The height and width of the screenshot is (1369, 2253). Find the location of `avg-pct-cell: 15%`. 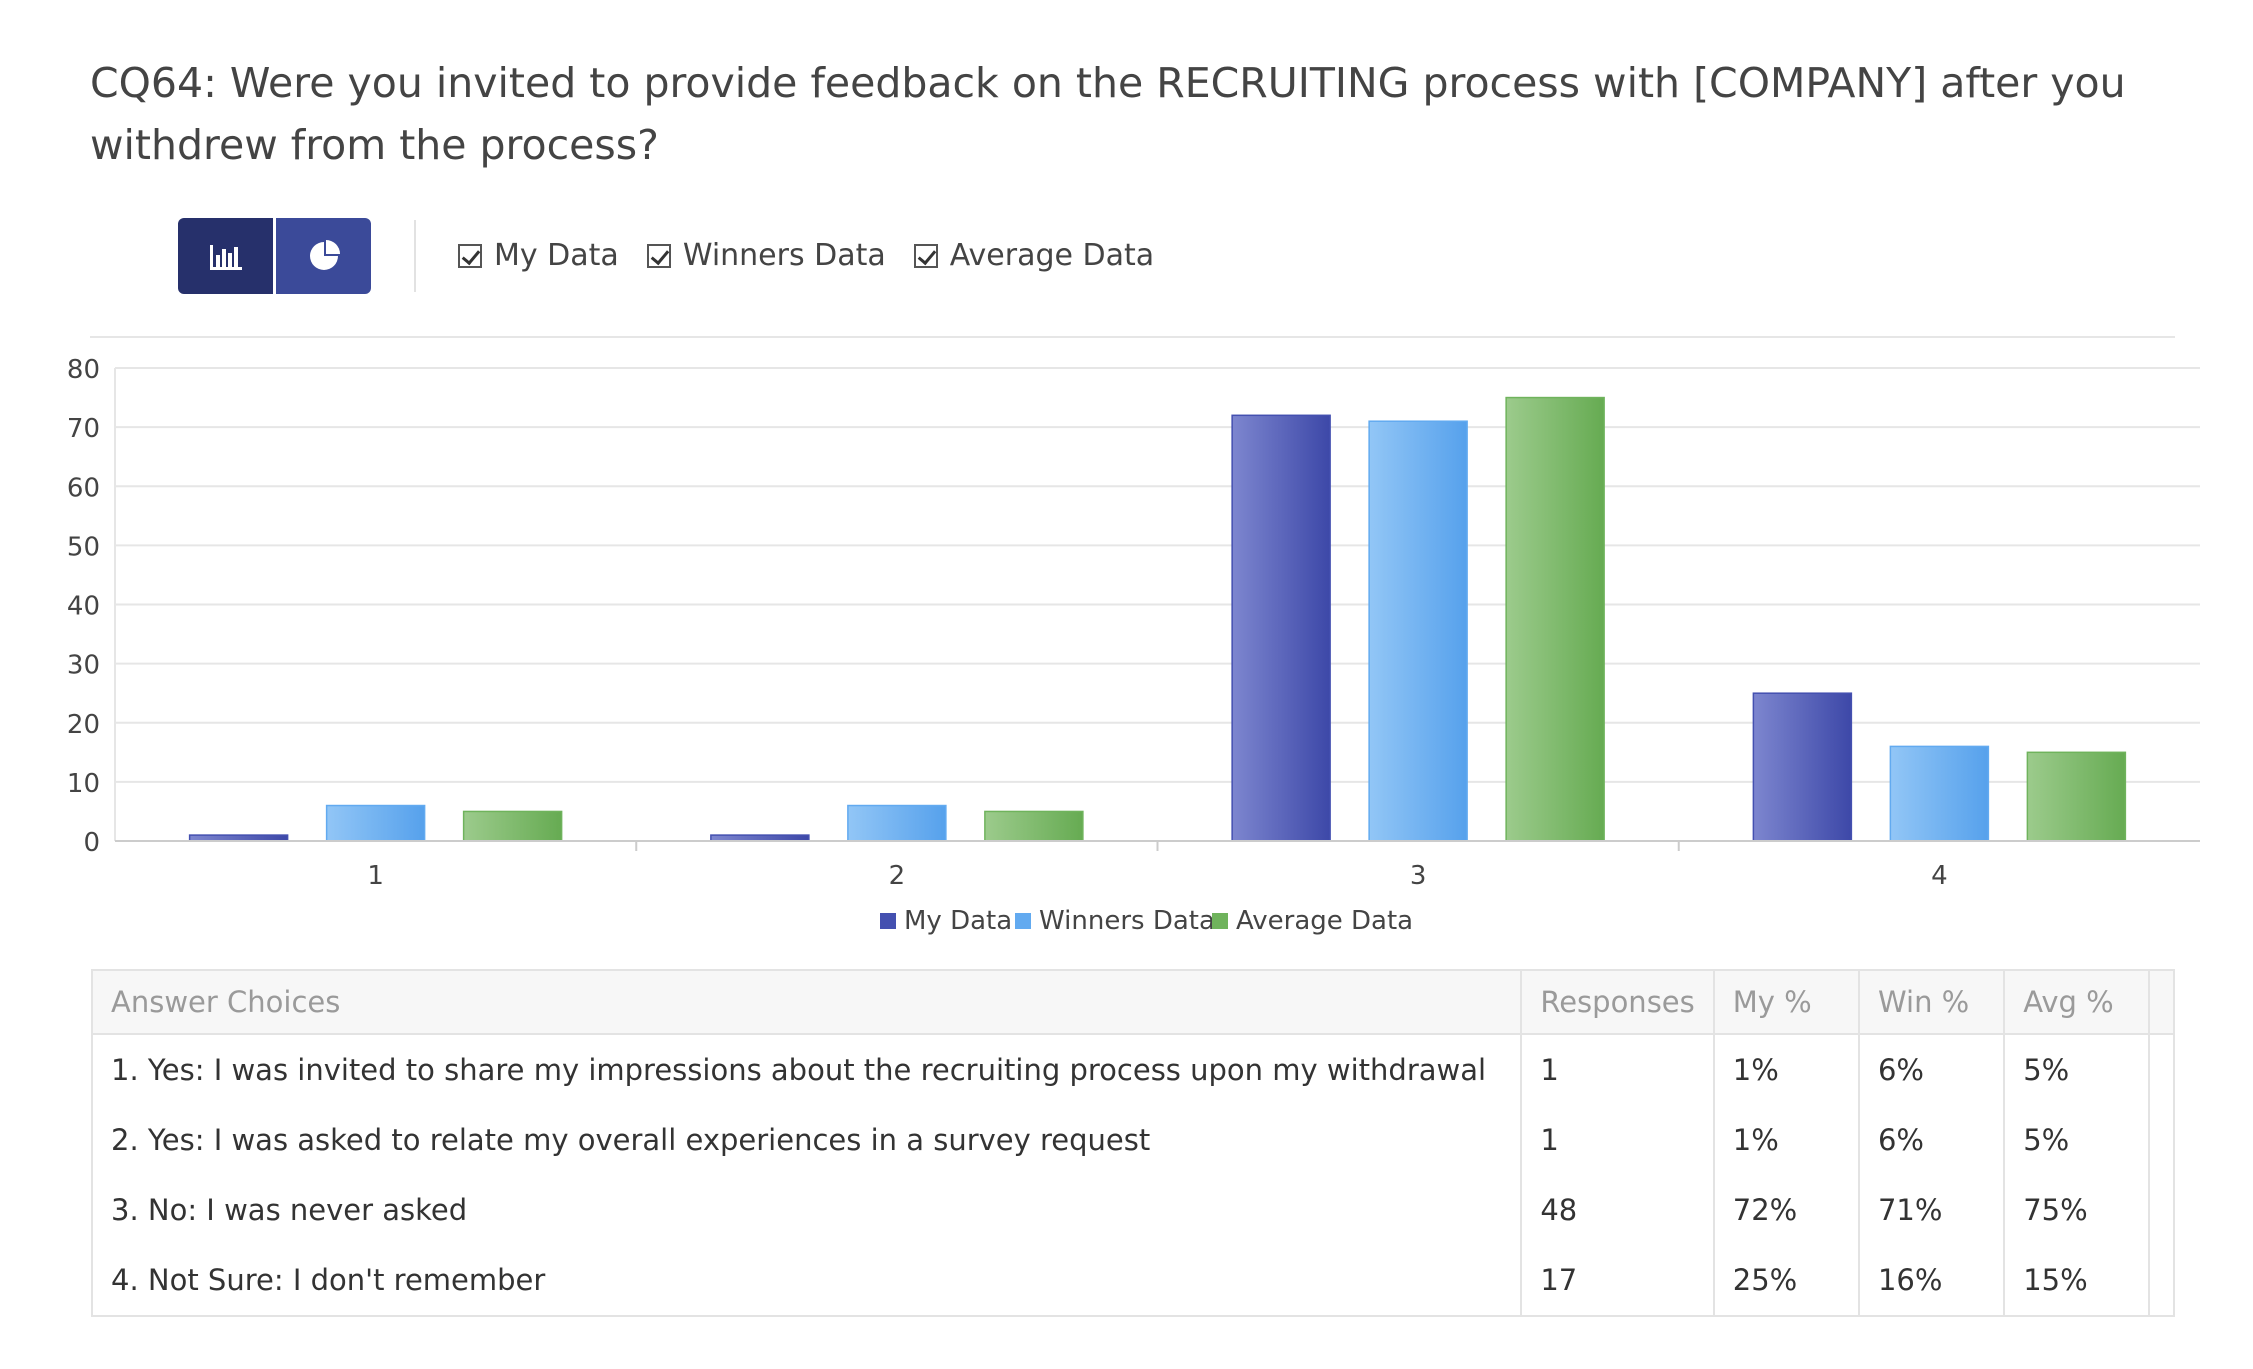

avg-pct-cell: 15% is located at coordinates (2076, 1280).